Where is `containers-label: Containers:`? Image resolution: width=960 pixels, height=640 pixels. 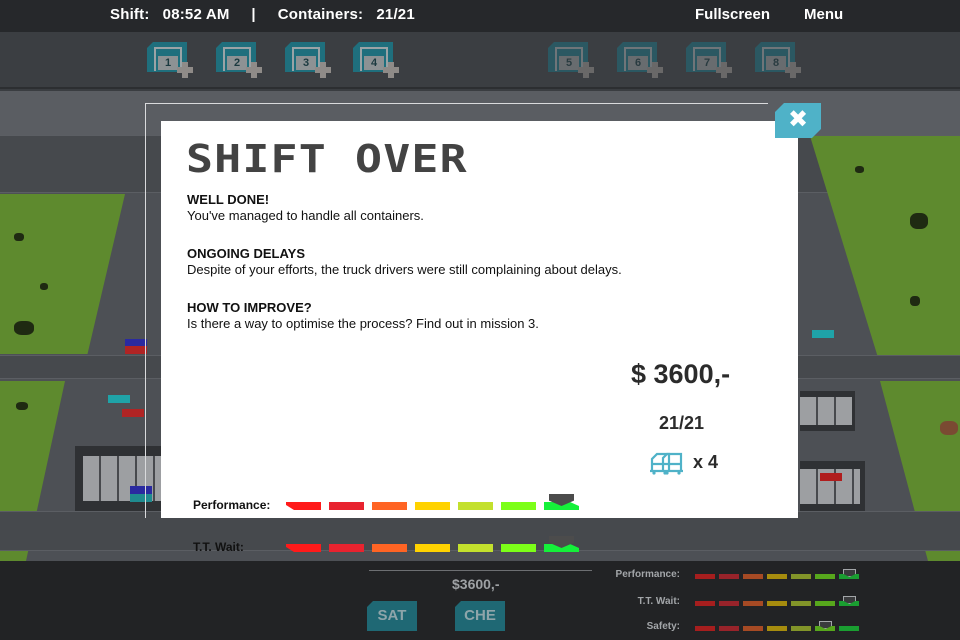 containers-label: Containers: is located at coordinates (320, 14).